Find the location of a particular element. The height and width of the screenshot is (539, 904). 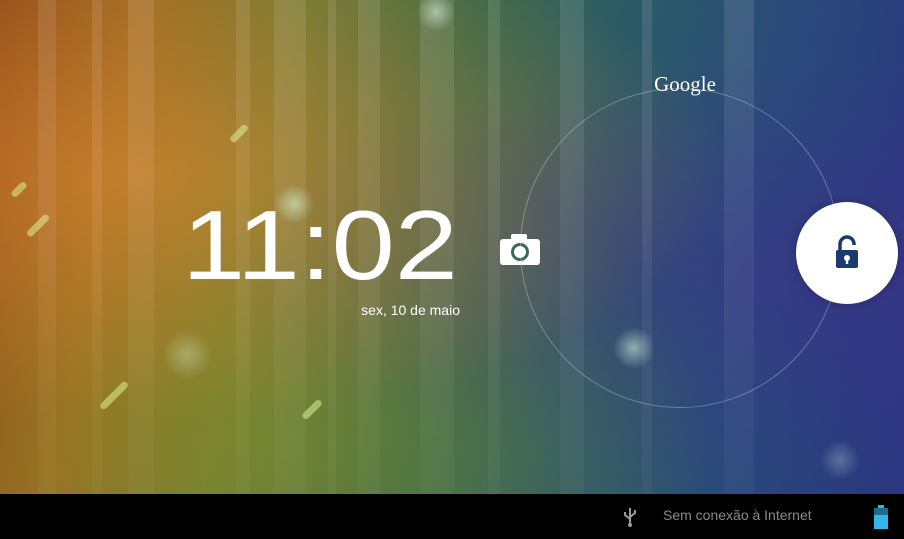

google-target: Google is located at coordinates (685, 84).